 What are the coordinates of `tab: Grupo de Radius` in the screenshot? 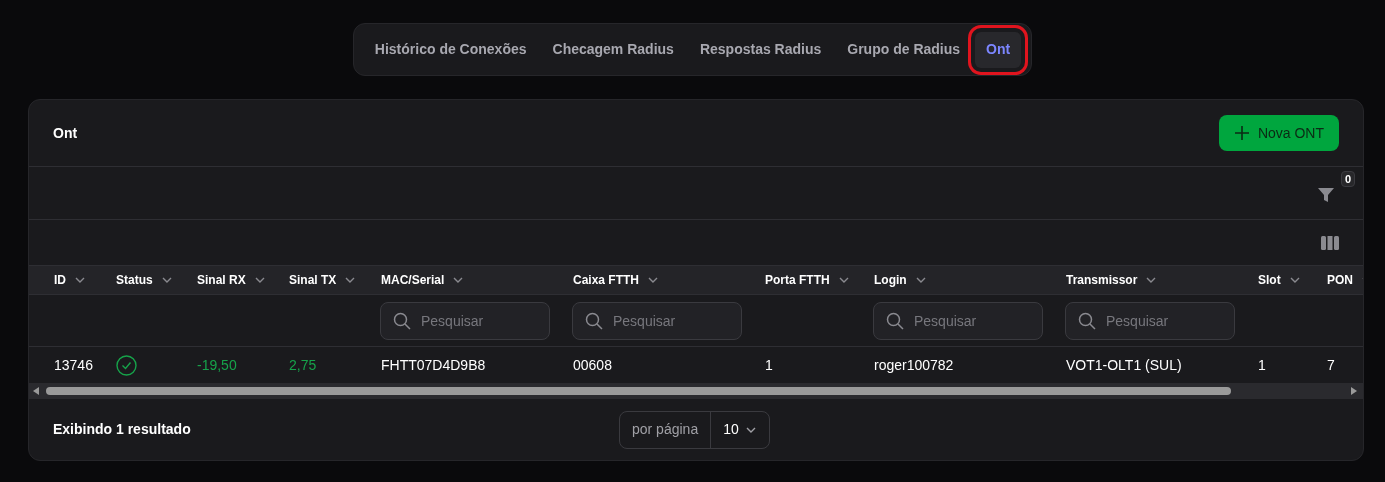 It's located at (904, 49).